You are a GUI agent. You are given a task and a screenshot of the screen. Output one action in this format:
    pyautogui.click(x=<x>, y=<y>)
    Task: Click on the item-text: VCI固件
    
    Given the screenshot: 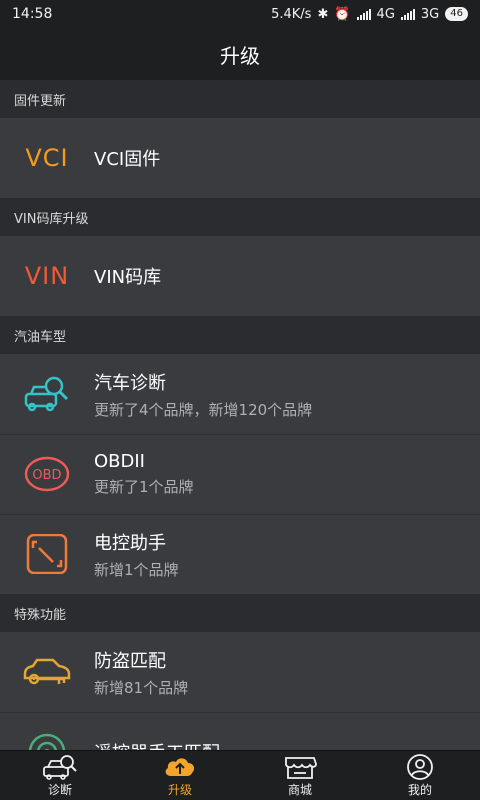 What is the action you would take?
    pyautogui.click(x=127, y=158)
    